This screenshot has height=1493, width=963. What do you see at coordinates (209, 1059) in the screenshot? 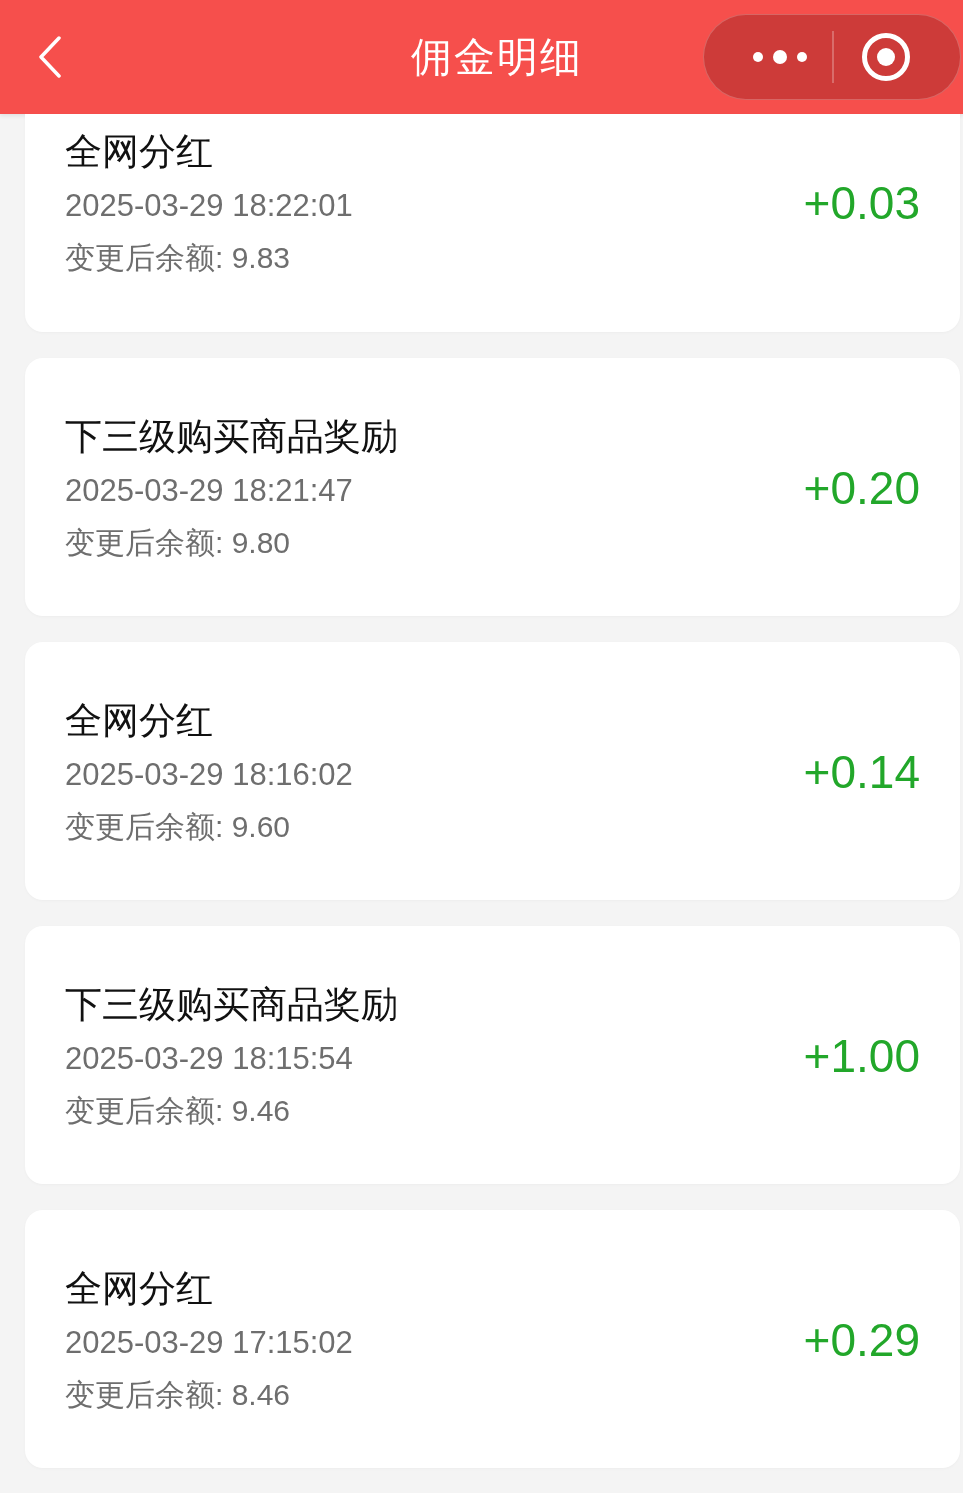
I see `record-time: 2025-03-29 18:15:54` at bounding box center [209, 1059].